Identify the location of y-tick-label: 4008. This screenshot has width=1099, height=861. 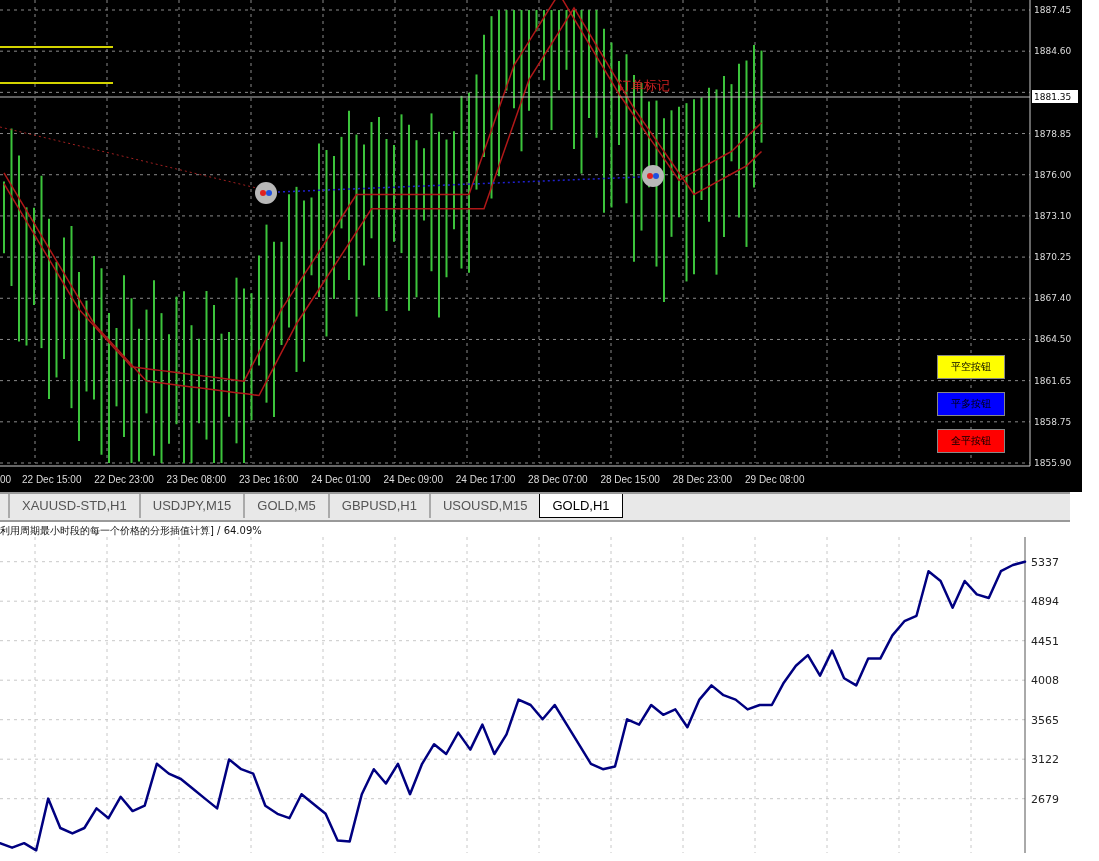
(1045, 681).